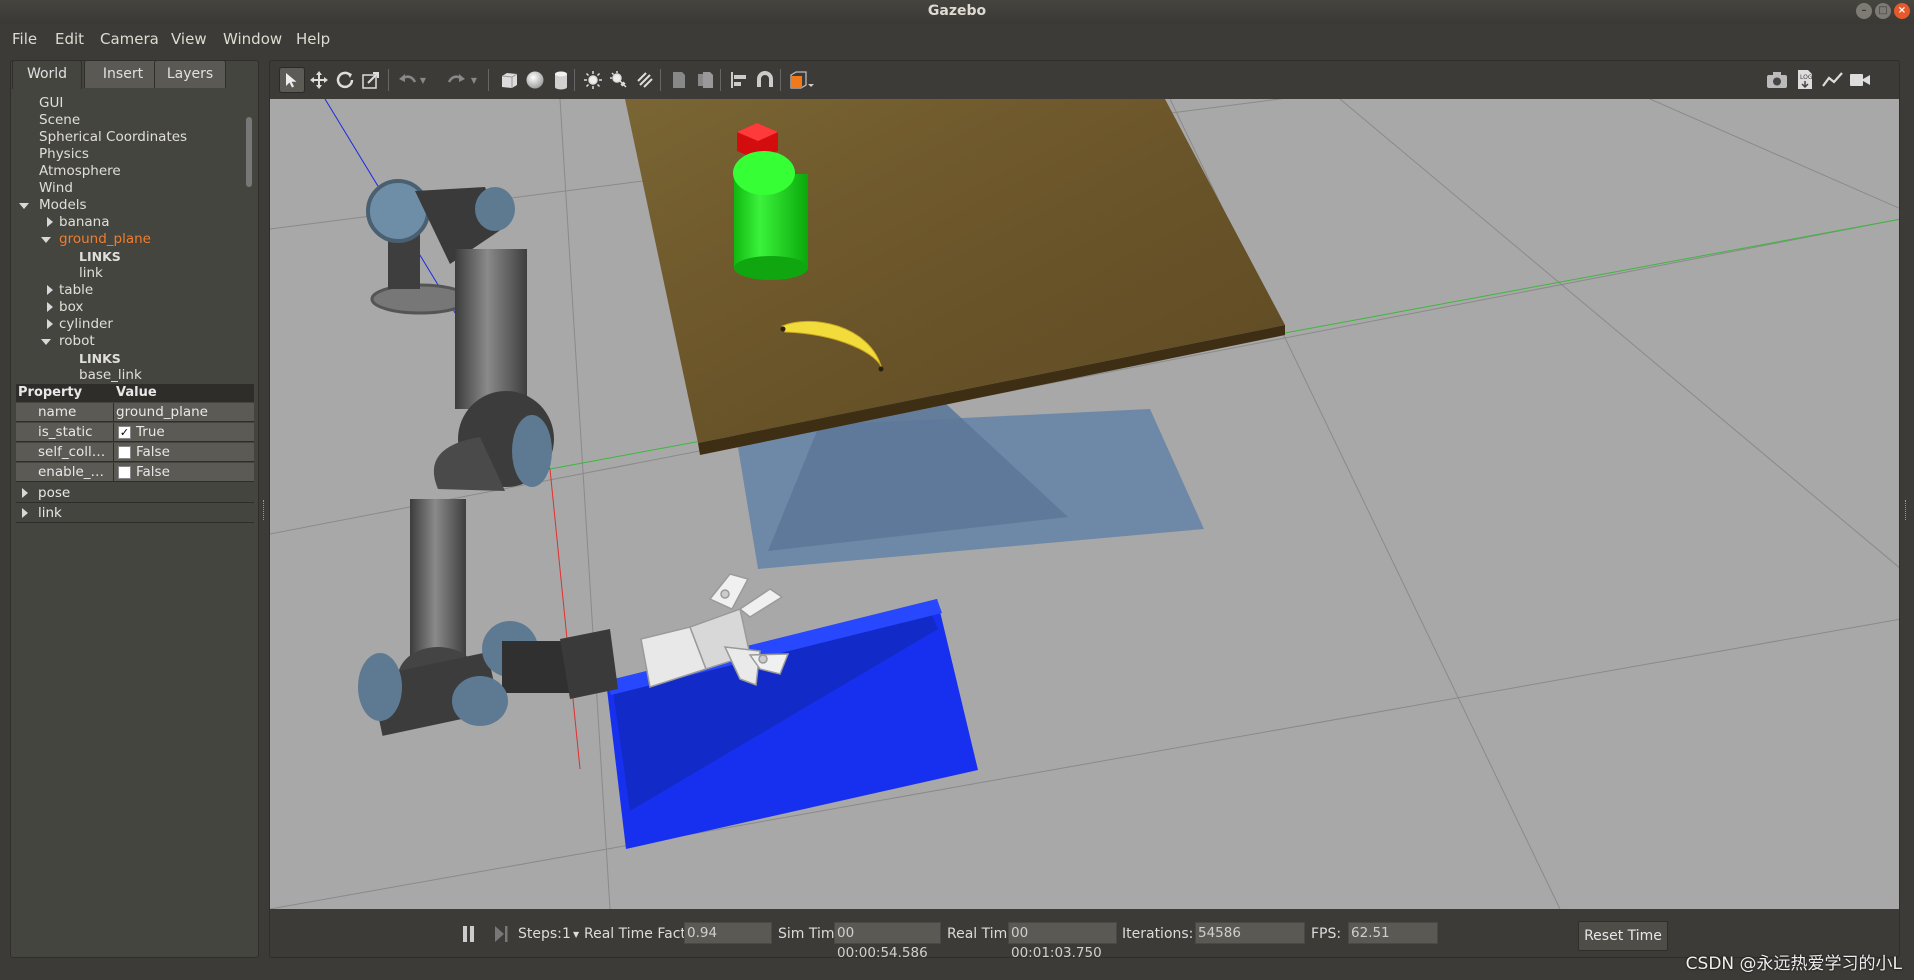 Image resolution: width=1914 pixels, height=980 pixels. What do you see at coordinates (474, 80) in the screenshot?
I see `redo-dropdown-icon: ▼` at bounding box center [474, 80].